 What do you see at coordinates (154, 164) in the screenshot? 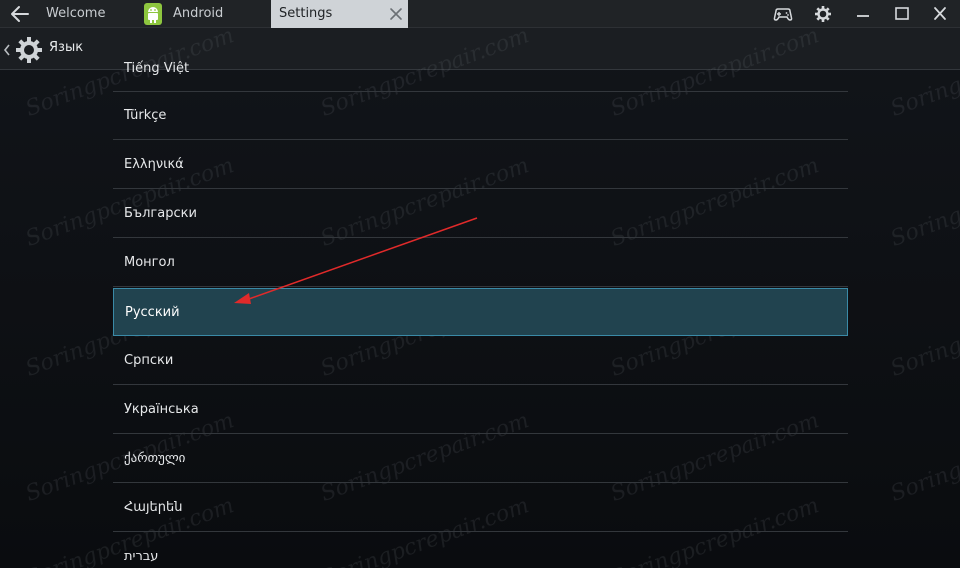
I see `language-label: Ελληνικά` at bounding box center [154, 164].